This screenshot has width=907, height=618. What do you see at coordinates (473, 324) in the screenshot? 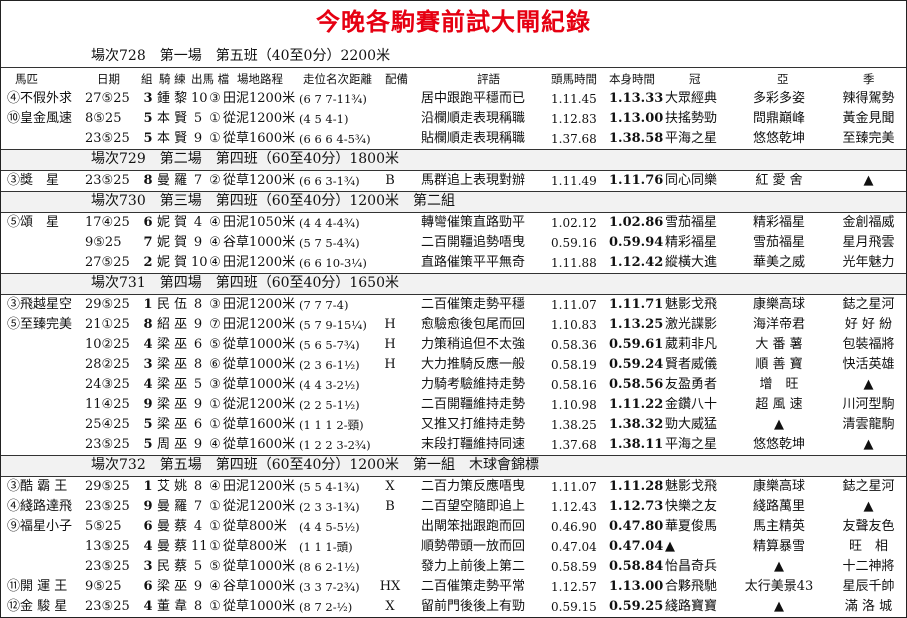
I see `comment: 愈驗愈後包尾而回` at bounding box center [473, 324].